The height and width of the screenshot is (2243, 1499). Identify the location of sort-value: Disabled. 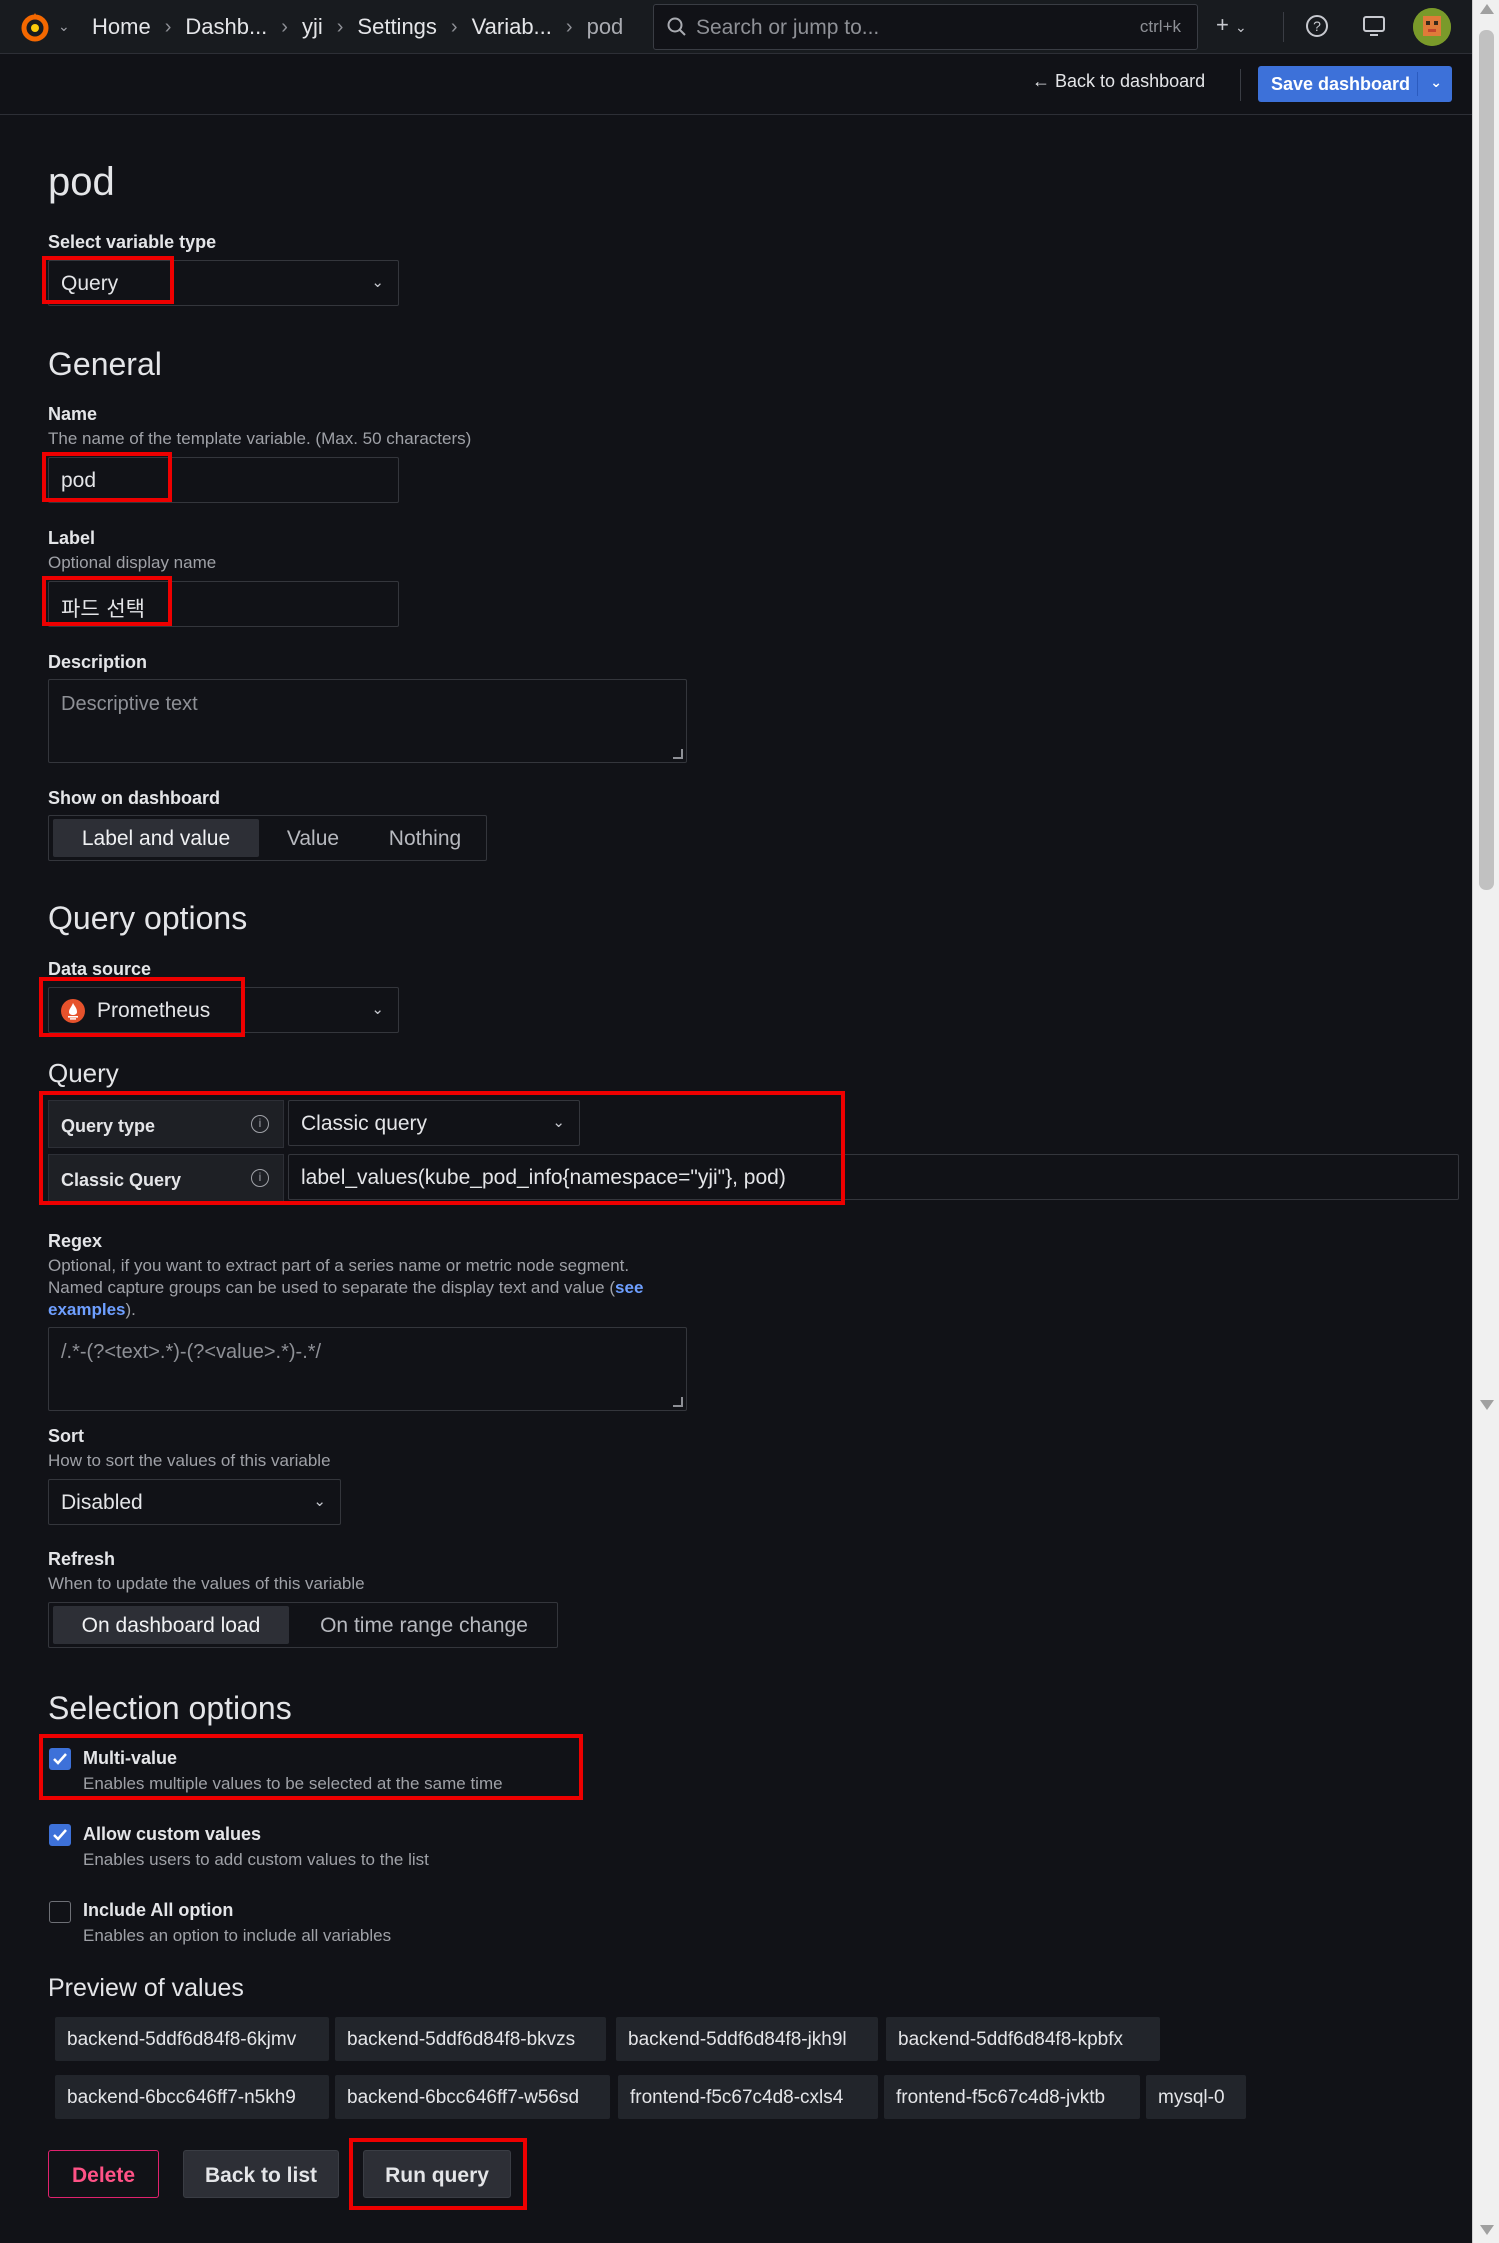
(102, 1502).